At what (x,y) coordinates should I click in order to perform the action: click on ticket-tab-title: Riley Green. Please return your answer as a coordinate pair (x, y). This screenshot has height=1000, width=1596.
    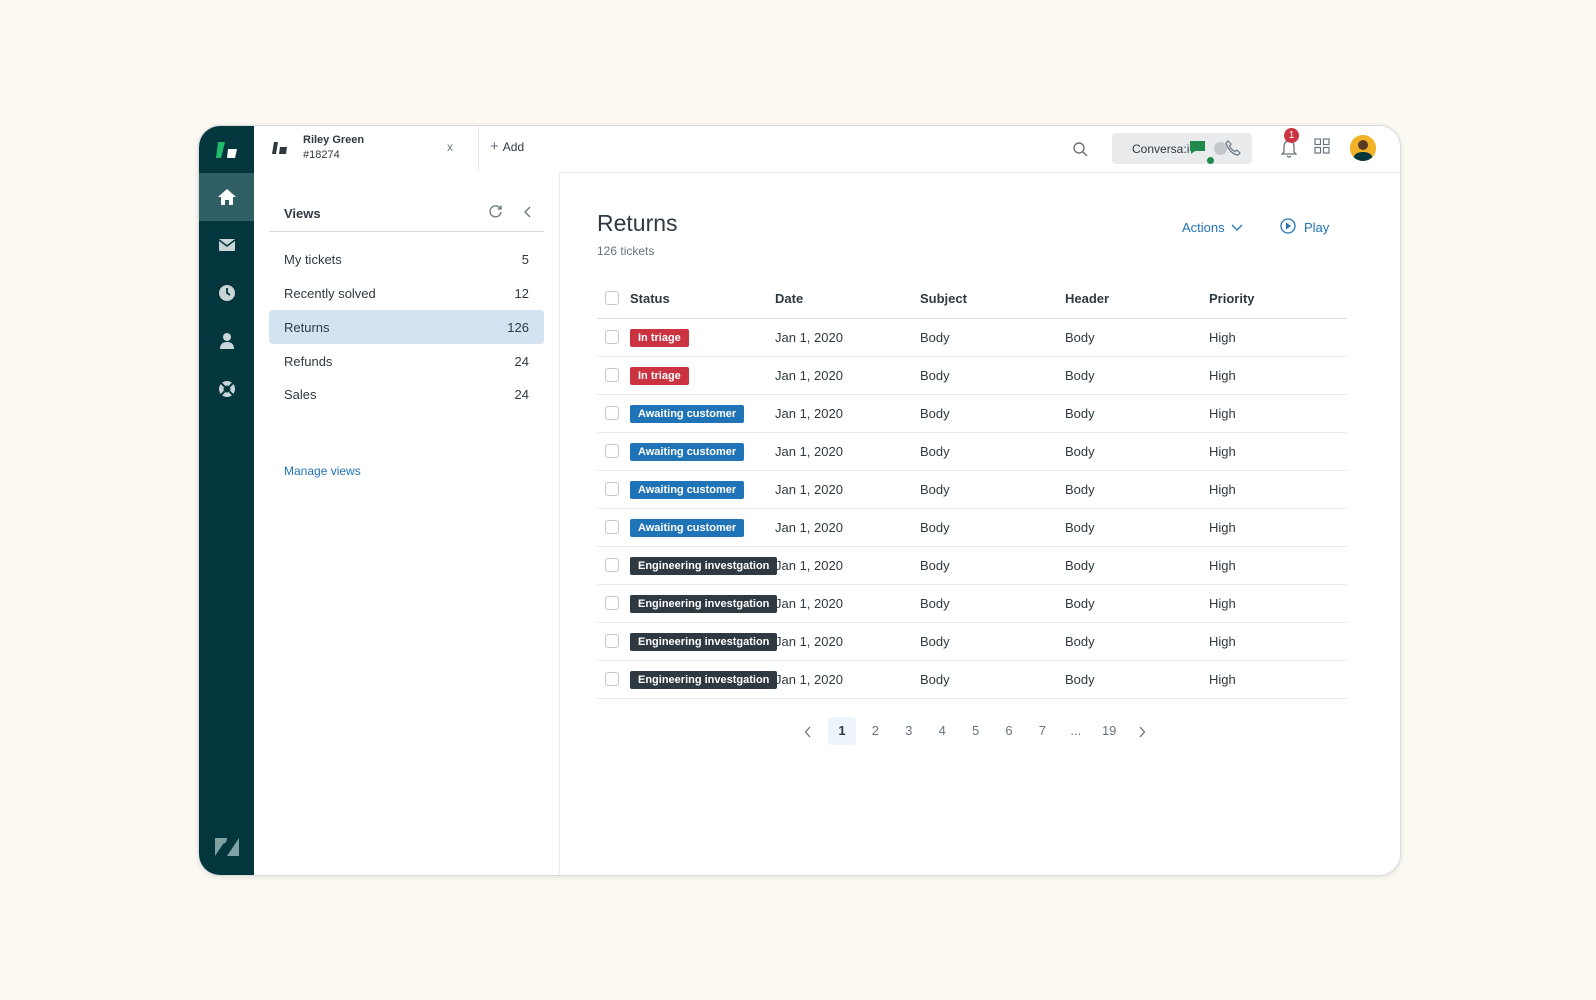
    Looking at the image, I should click on (334, 140).